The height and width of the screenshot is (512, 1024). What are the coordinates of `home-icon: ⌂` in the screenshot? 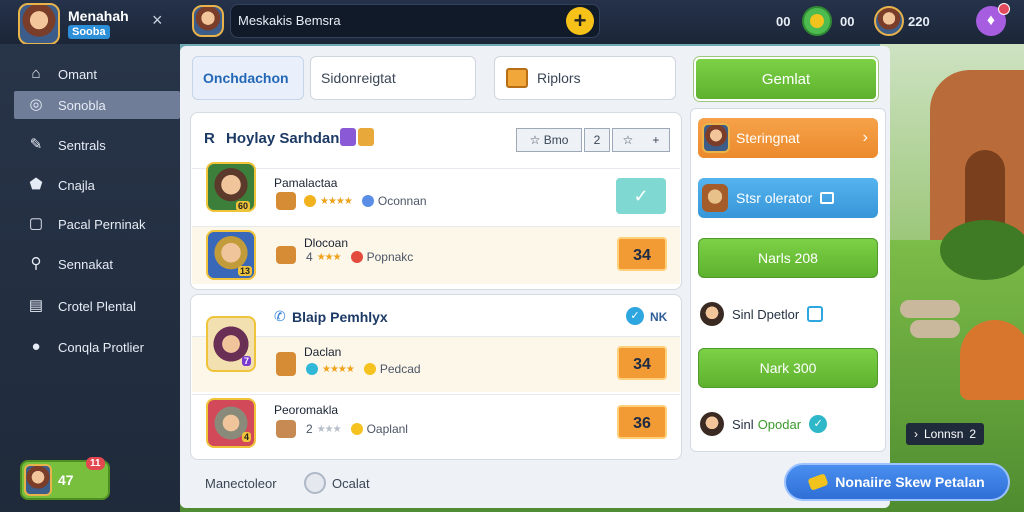 It's located at (36, 73).